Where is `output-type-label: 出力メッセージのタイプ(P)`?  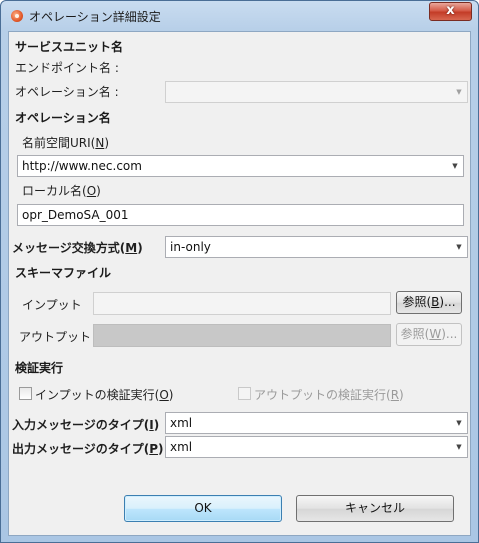 output-type-label: 出力メッセージのタイプ(P) is located at coordinates (88, 449).